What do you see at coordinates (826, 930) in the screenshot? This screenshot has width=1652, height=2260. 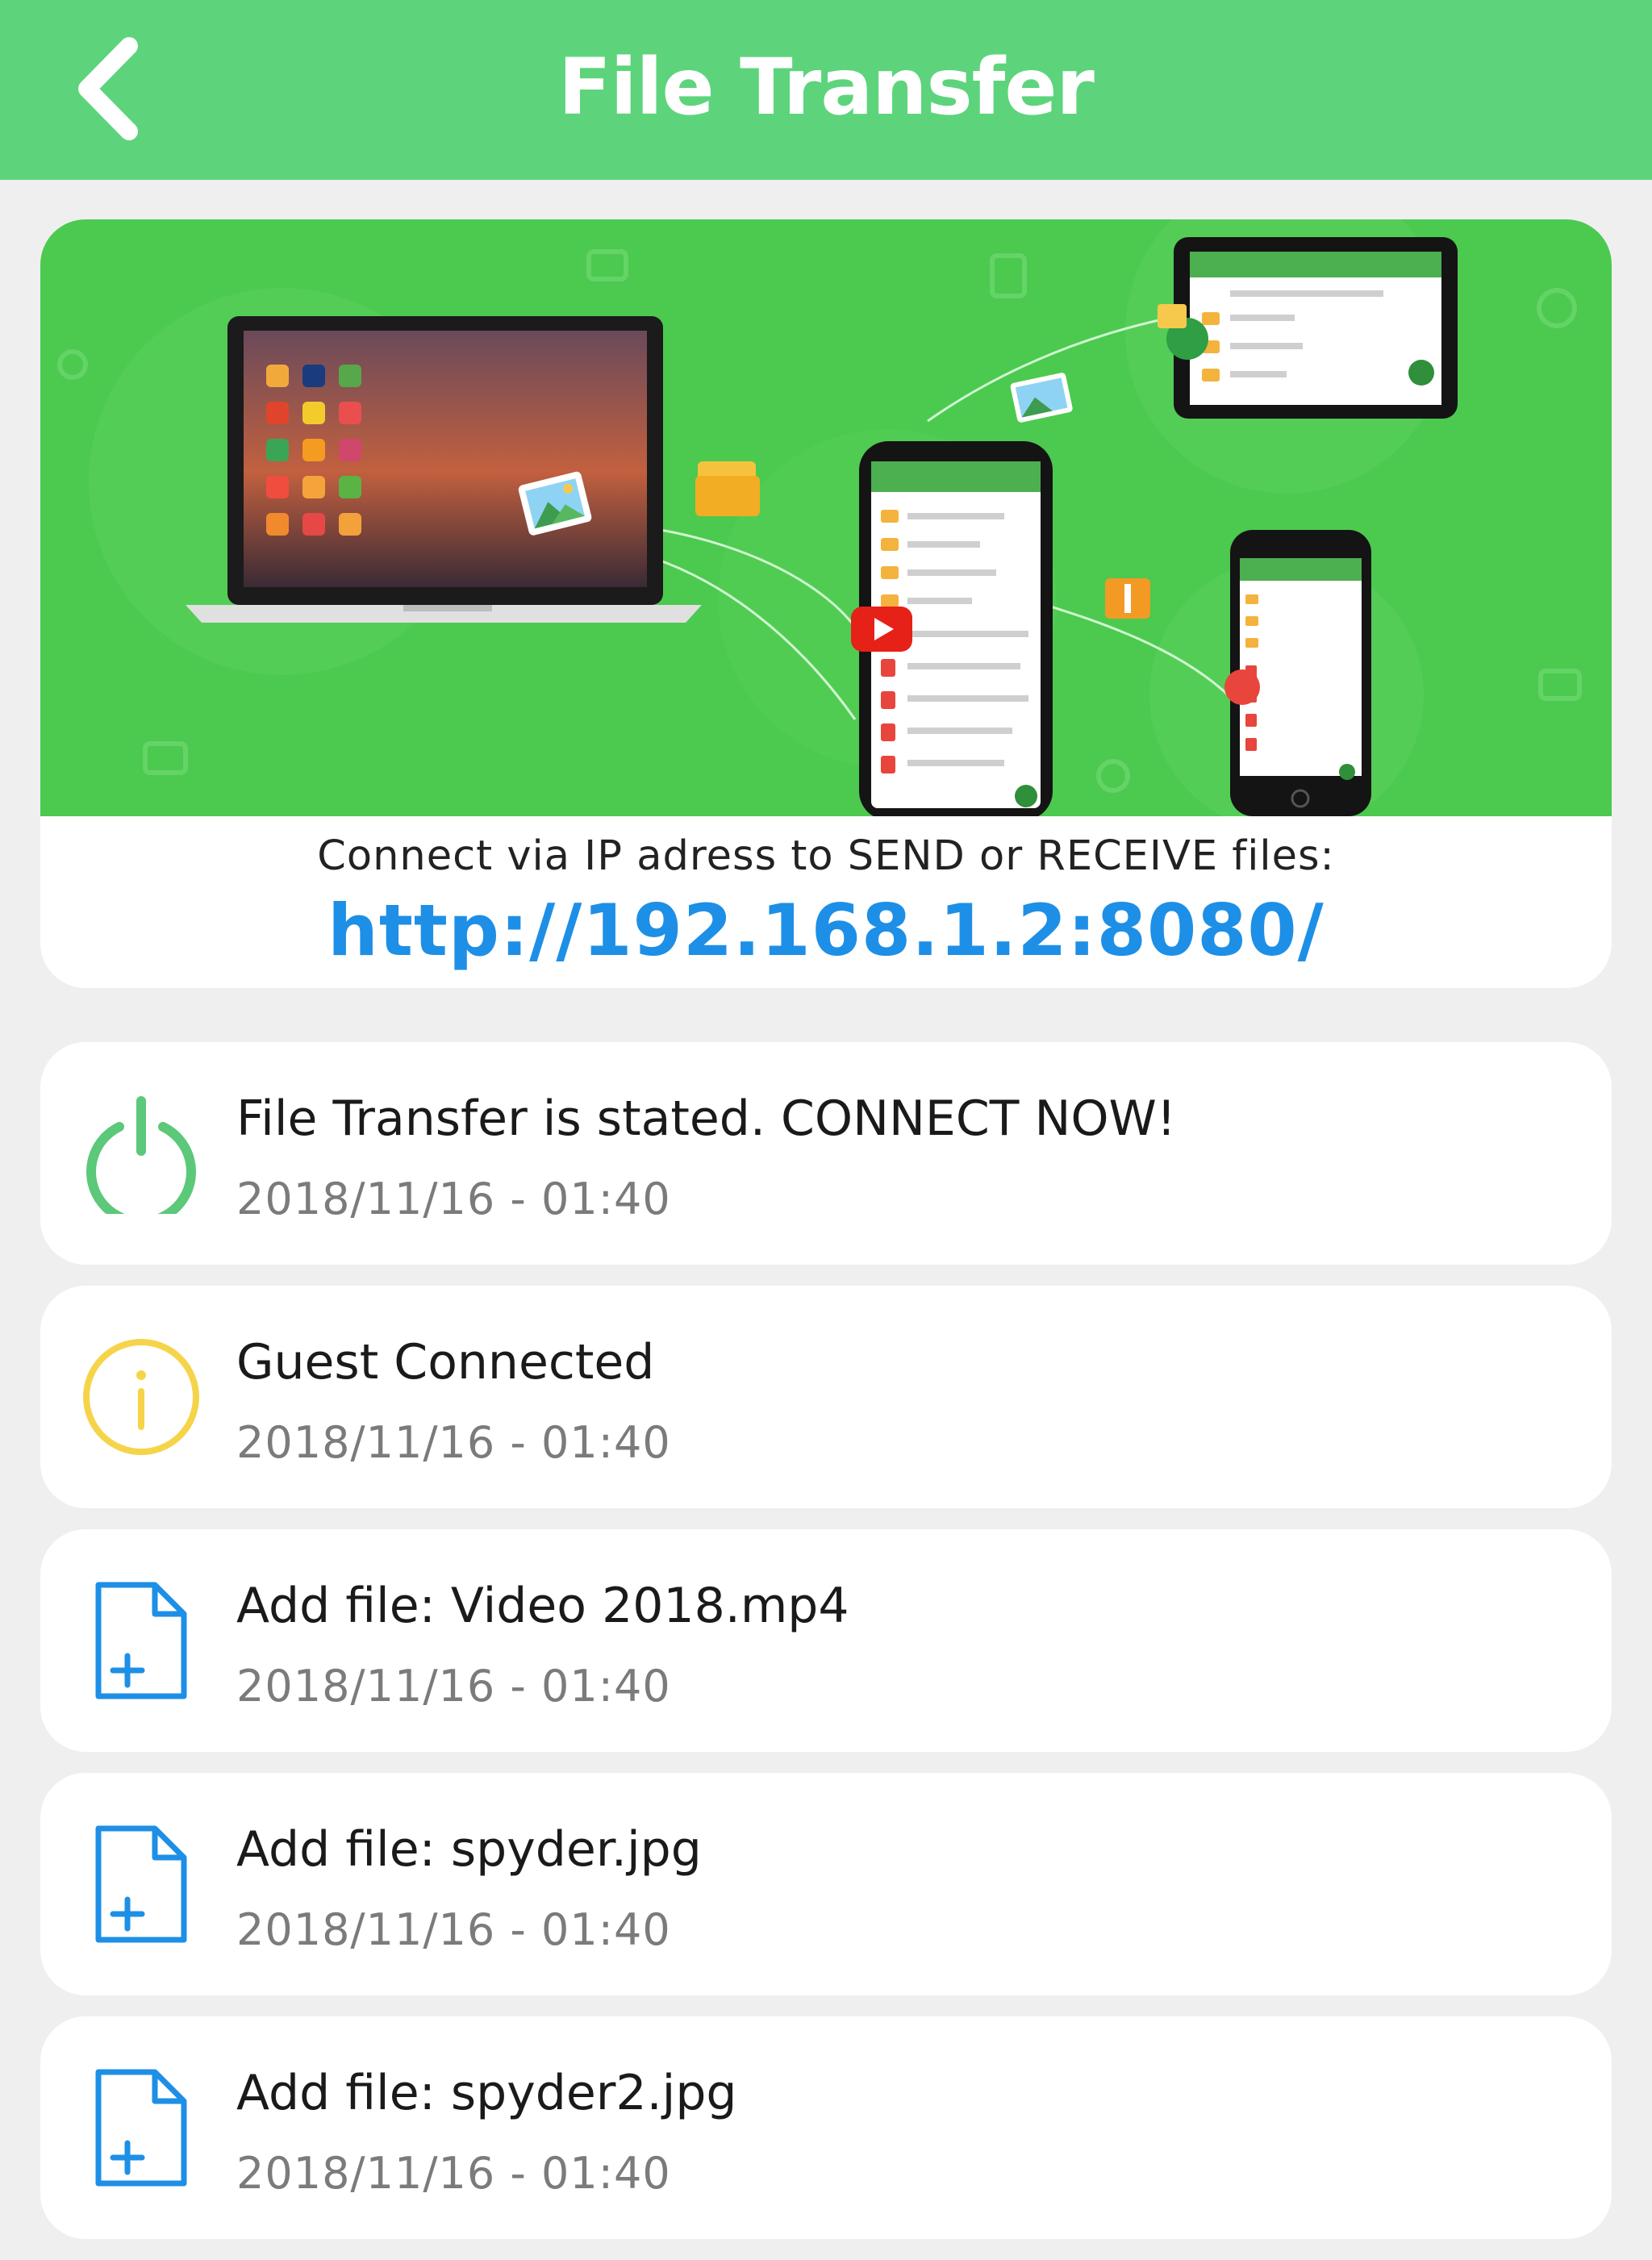 I see `server-url-link: http://192.168.1.2:8080/` at bounding box center [826, 930].